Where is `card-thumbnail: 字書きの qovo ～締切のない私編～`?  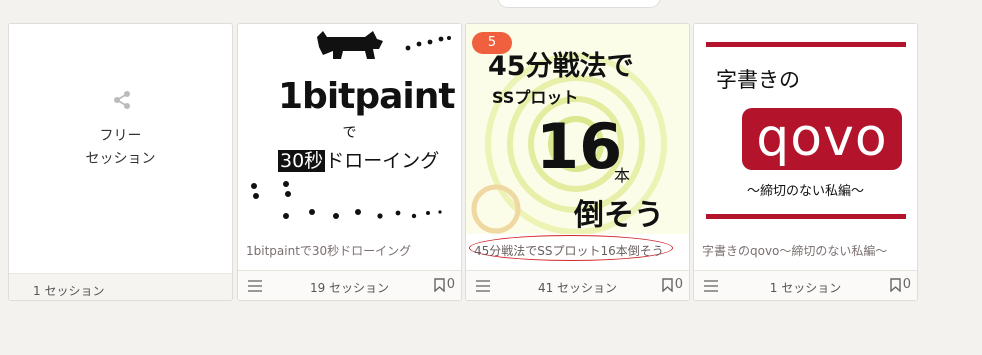 card-thumbnail: 字書きの qovo ～締切のない私編～ is located at coordinates (805, 129).